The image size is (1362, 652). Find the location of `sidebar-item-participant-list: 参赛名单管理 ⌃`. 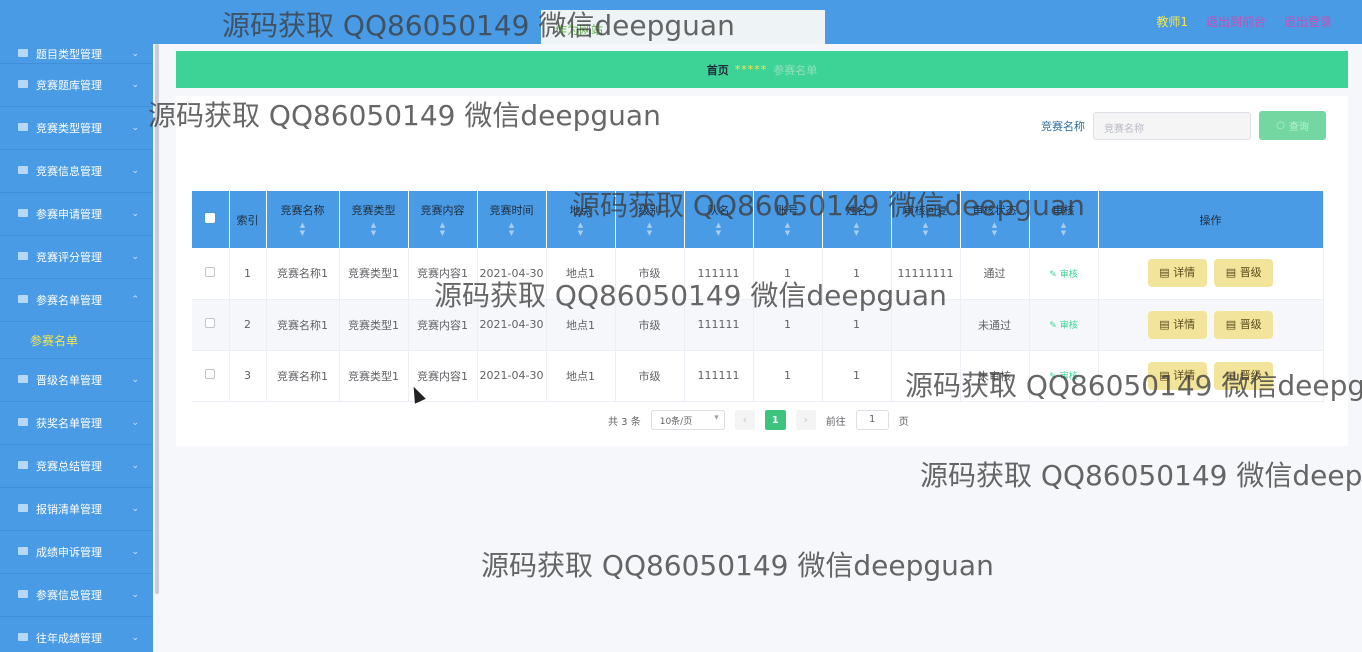

sidebar-item-participant-list: 参赛名单管理 ⌃ is located at coordinates (76, 300).